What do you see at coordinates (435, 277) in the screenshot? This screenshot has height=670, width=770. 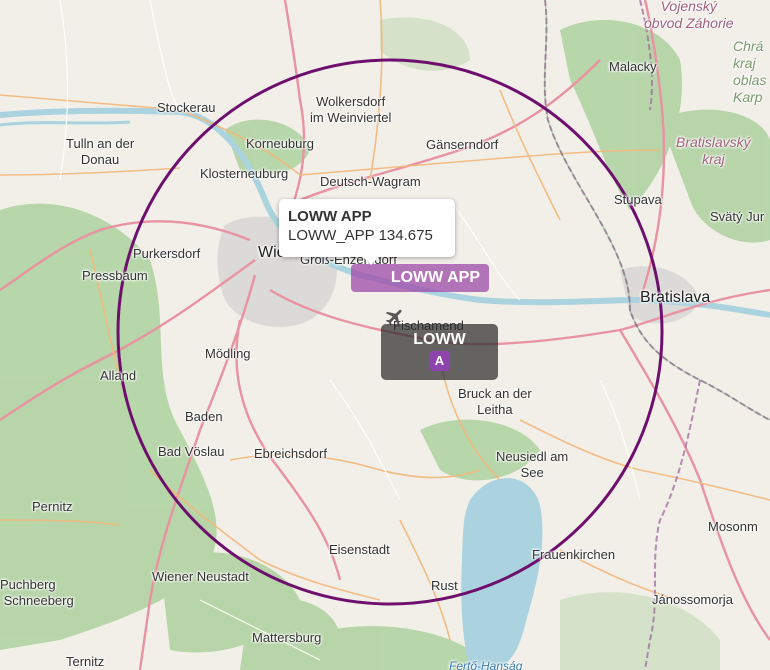 I see `approach-badge-label: LOWW APP` at bounding box center [435, 277].